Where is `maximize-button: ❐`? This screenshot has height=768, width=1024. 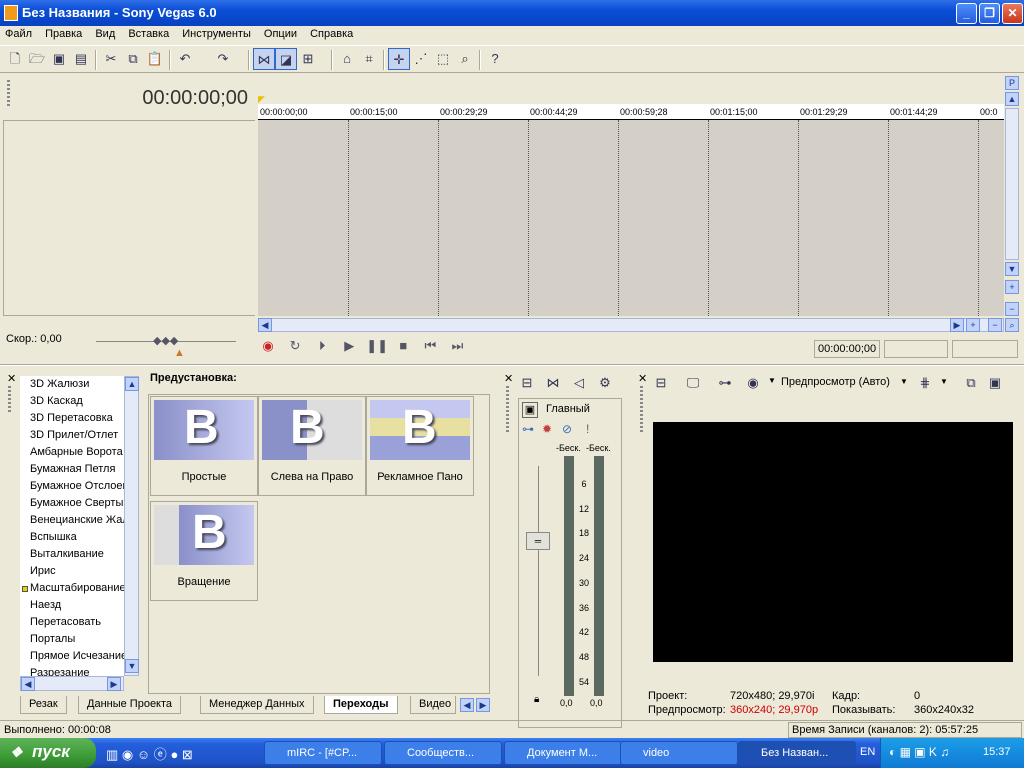 maximize-button: ❐ is located at coordinates (989, 13).